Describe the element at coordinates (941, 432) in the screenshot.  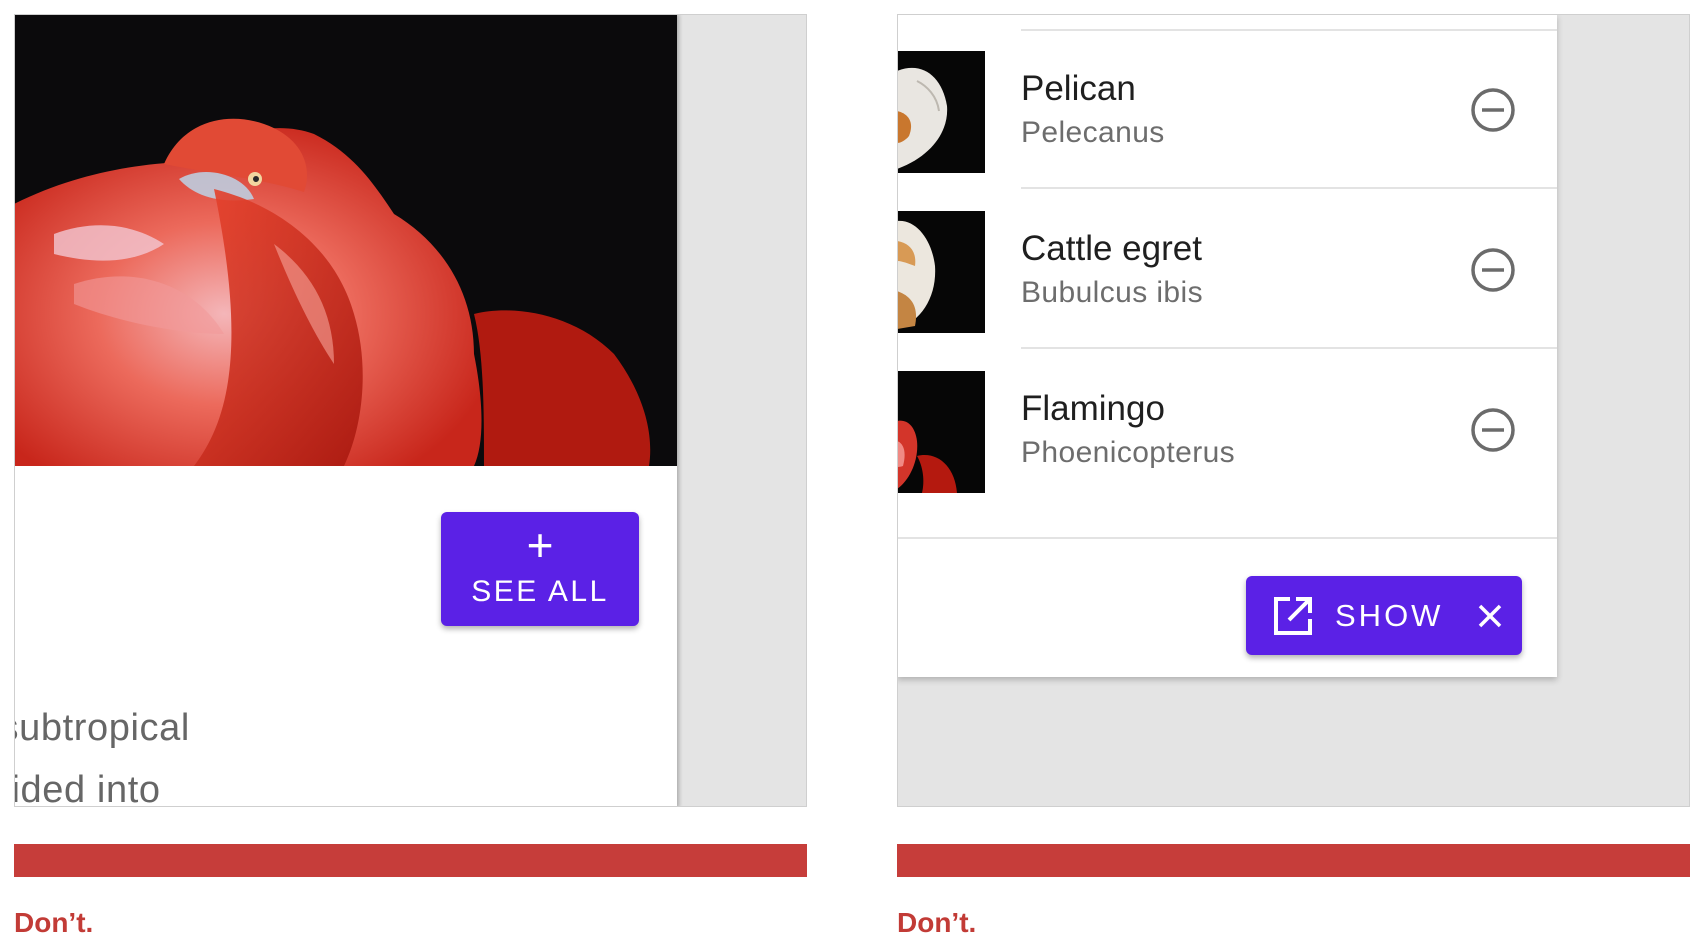
I see `flamingo-thumbnail` at that location.